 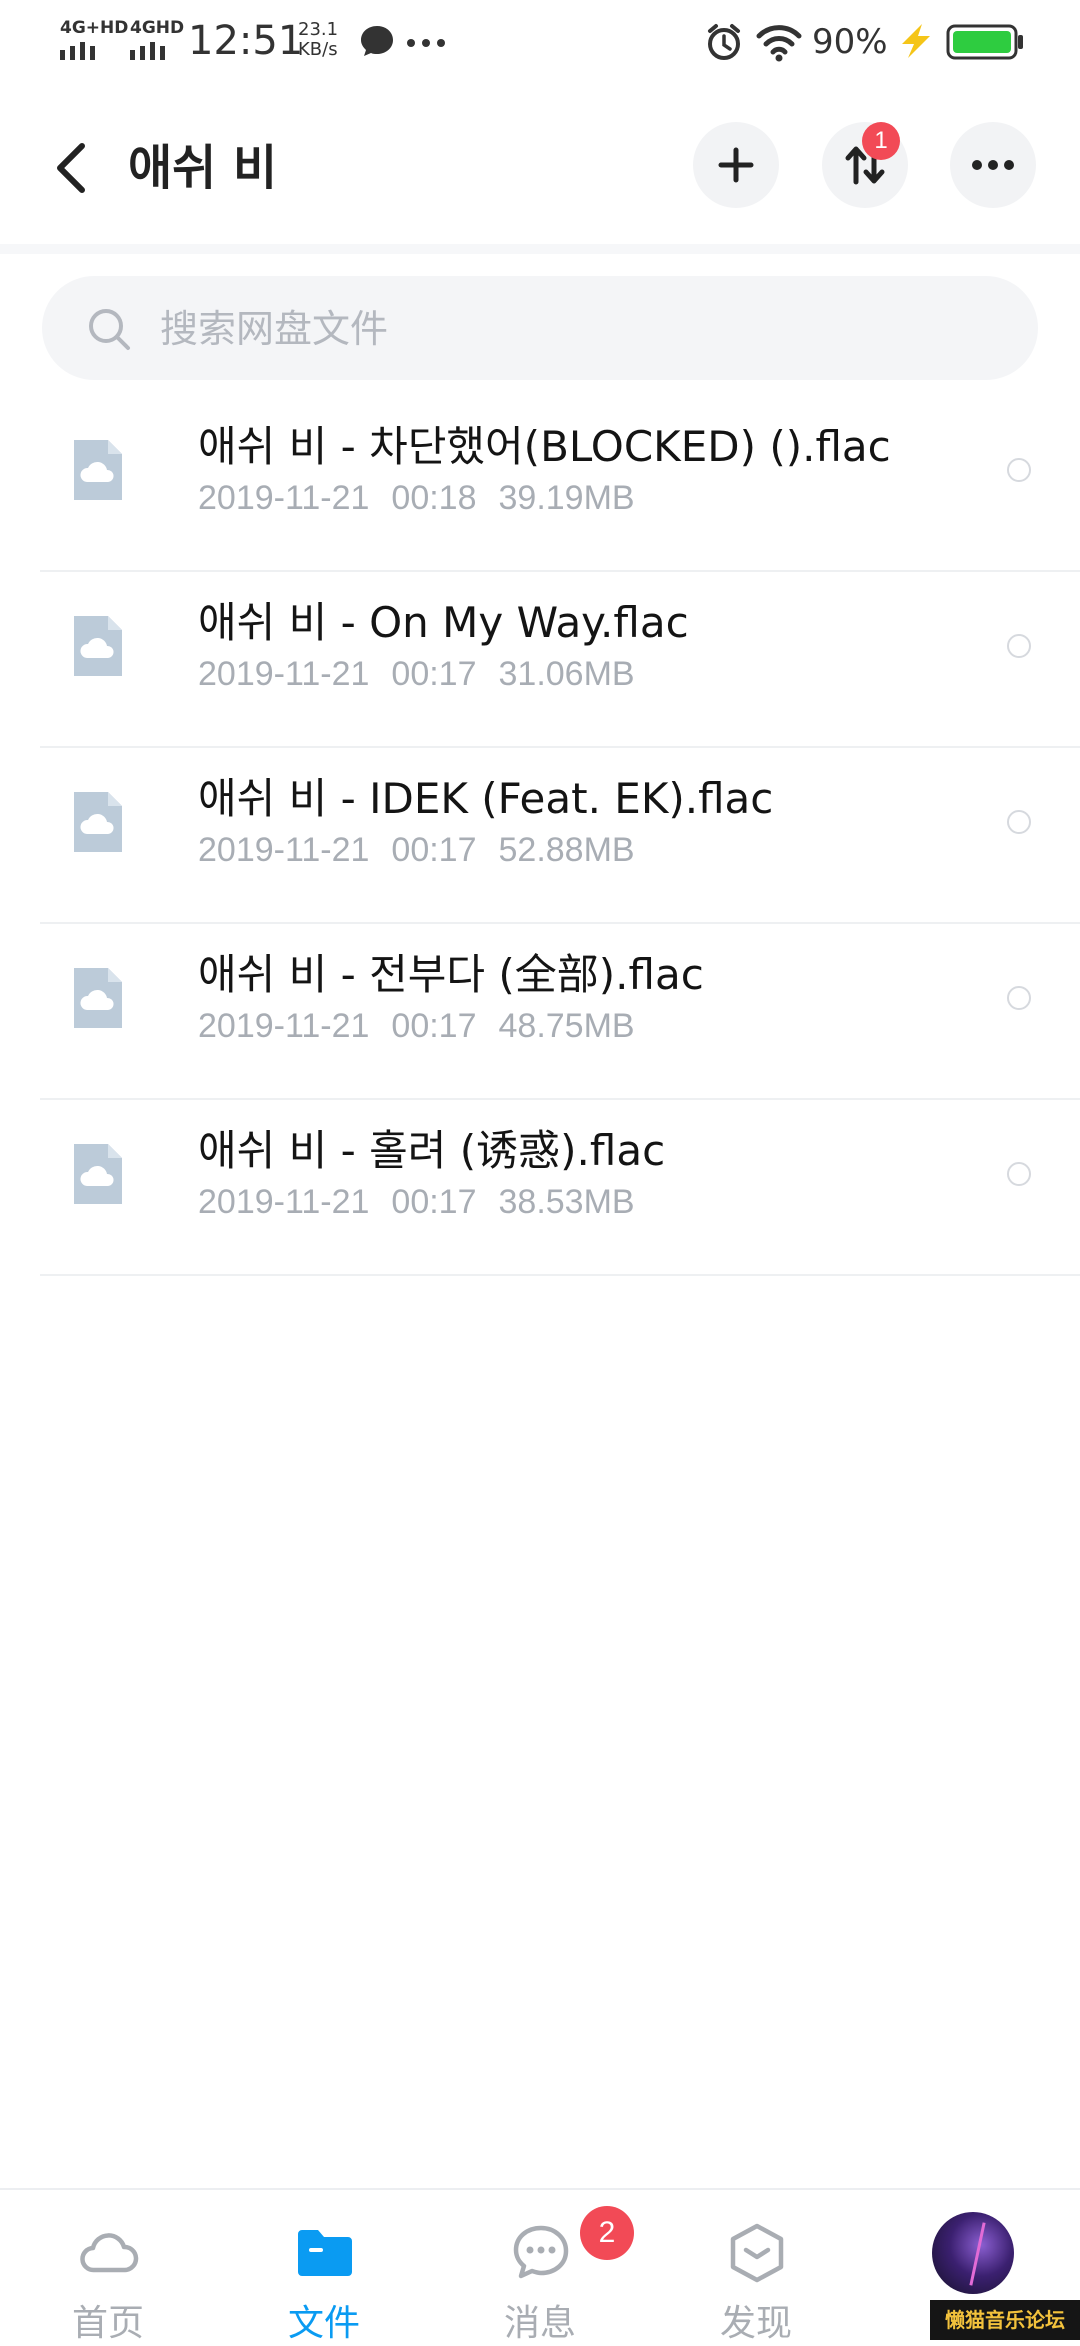 What do you see at coordinates (755, 2323) in the screenshot?
I see `nav-discover-label: 发现` at bounding box center [755, 2323].